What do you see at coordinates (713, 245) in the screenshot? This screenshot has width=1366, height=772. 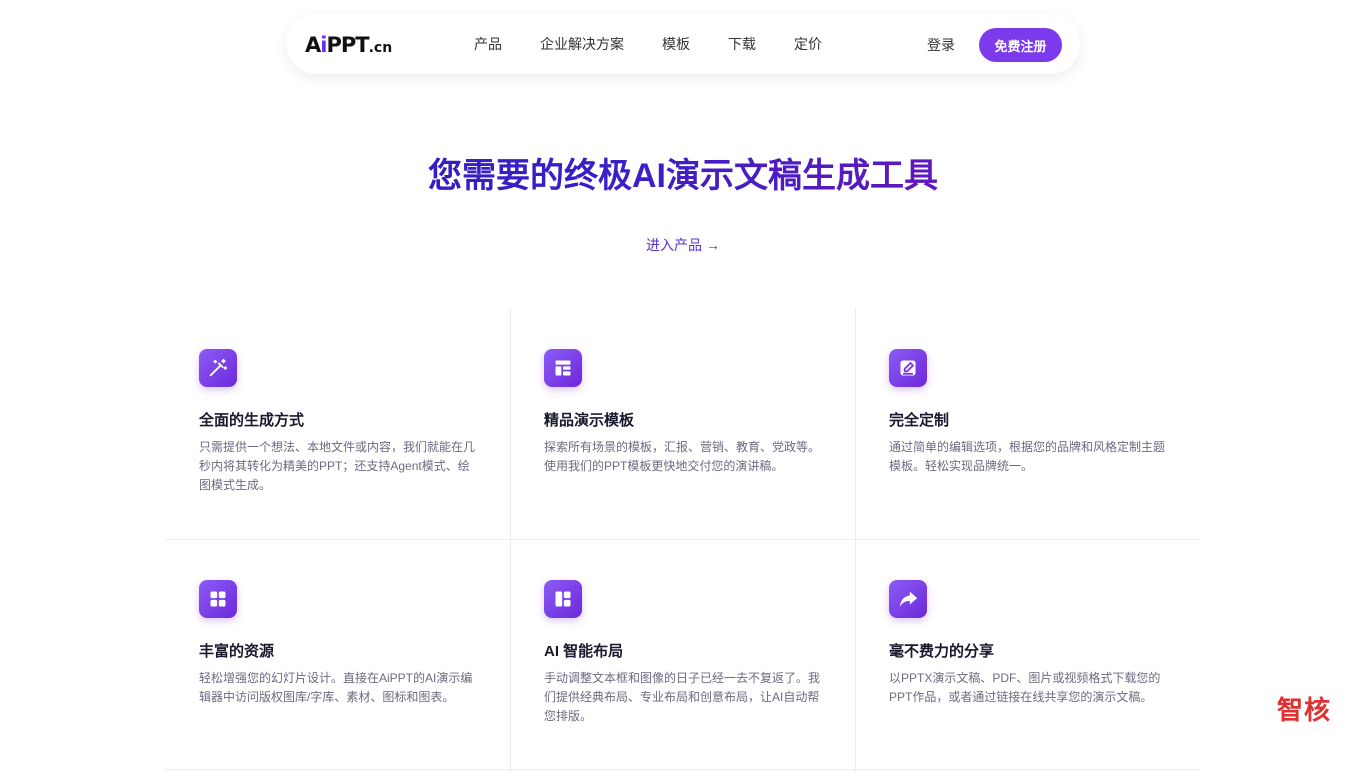 I see `arrow-right-icon: →` at bounding box center [713, 245].